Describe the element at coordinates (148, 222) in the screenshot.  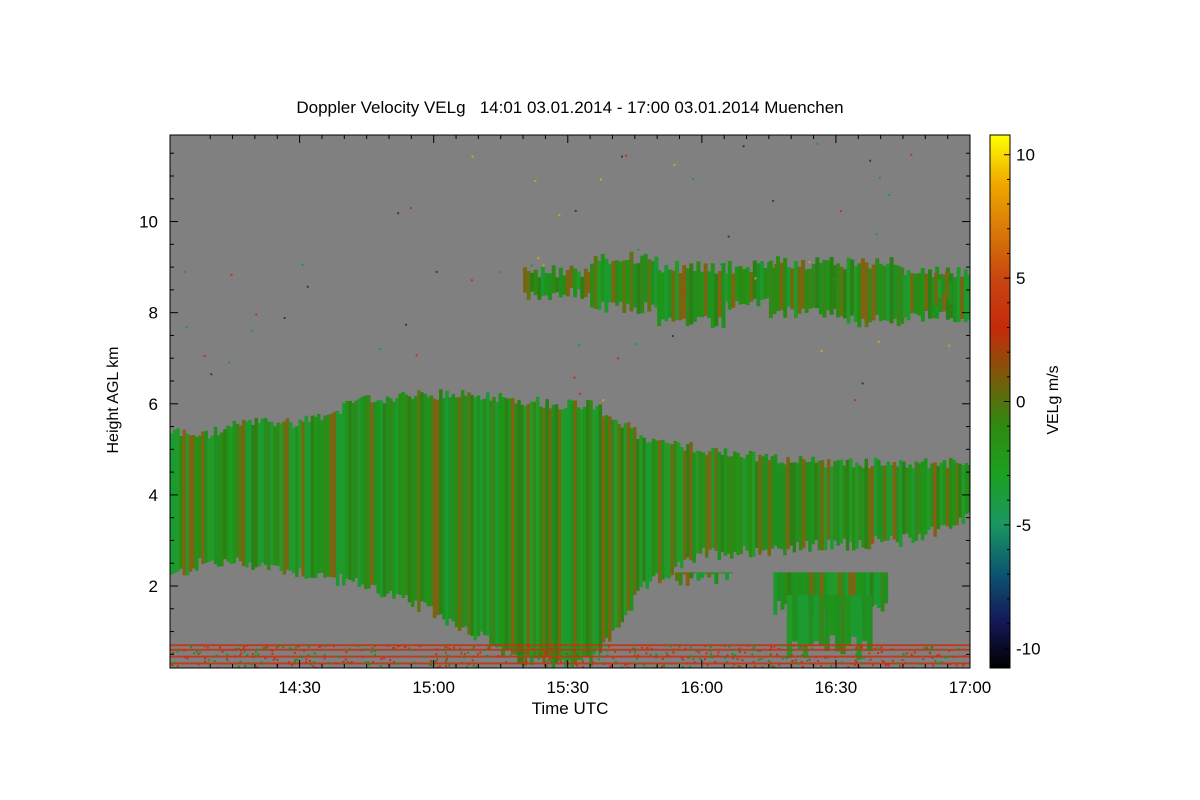
I see `y-tick-label: 10` at that location.